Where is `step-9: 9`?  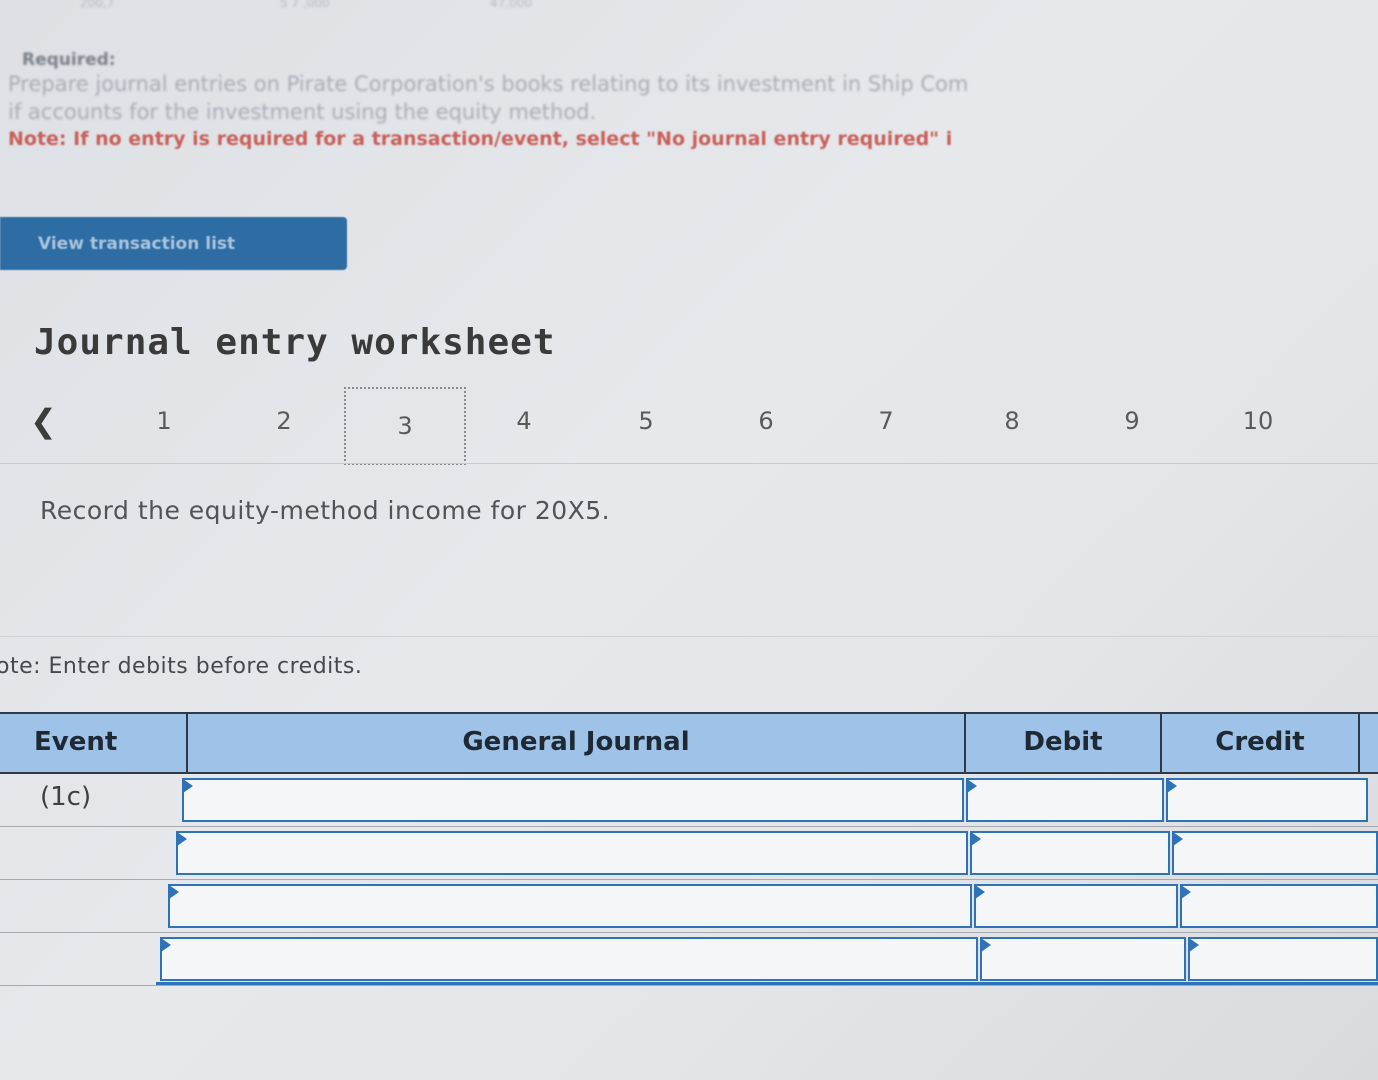
step-9: 9 is located at coordinates (1132, 421).